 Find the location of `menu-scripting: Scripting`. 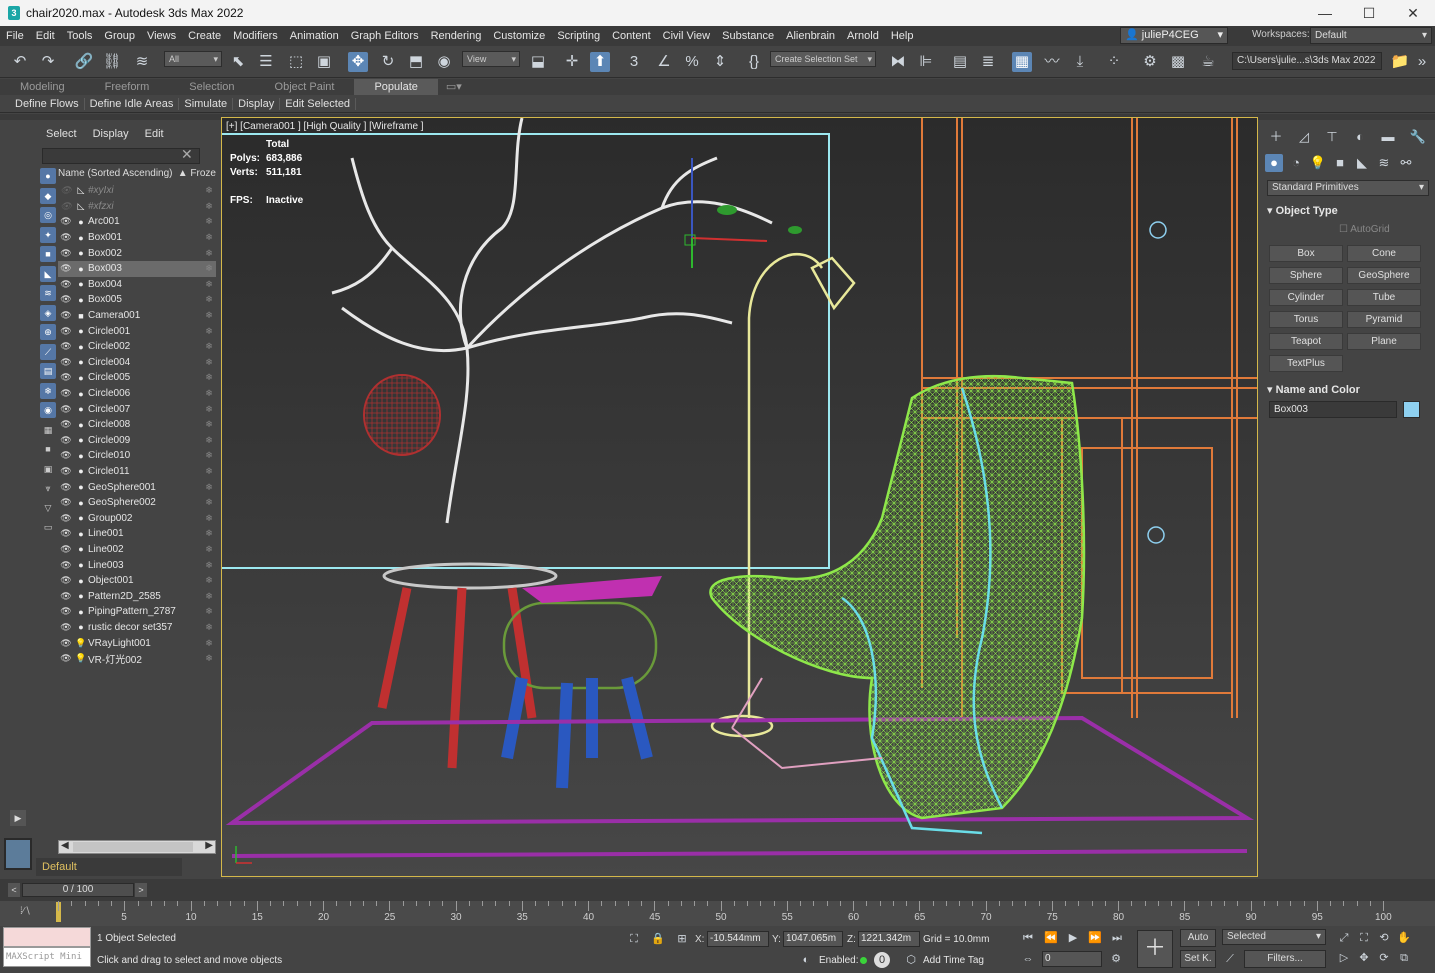

menu-scripting: Scripting is located at coordinates (578, 36).